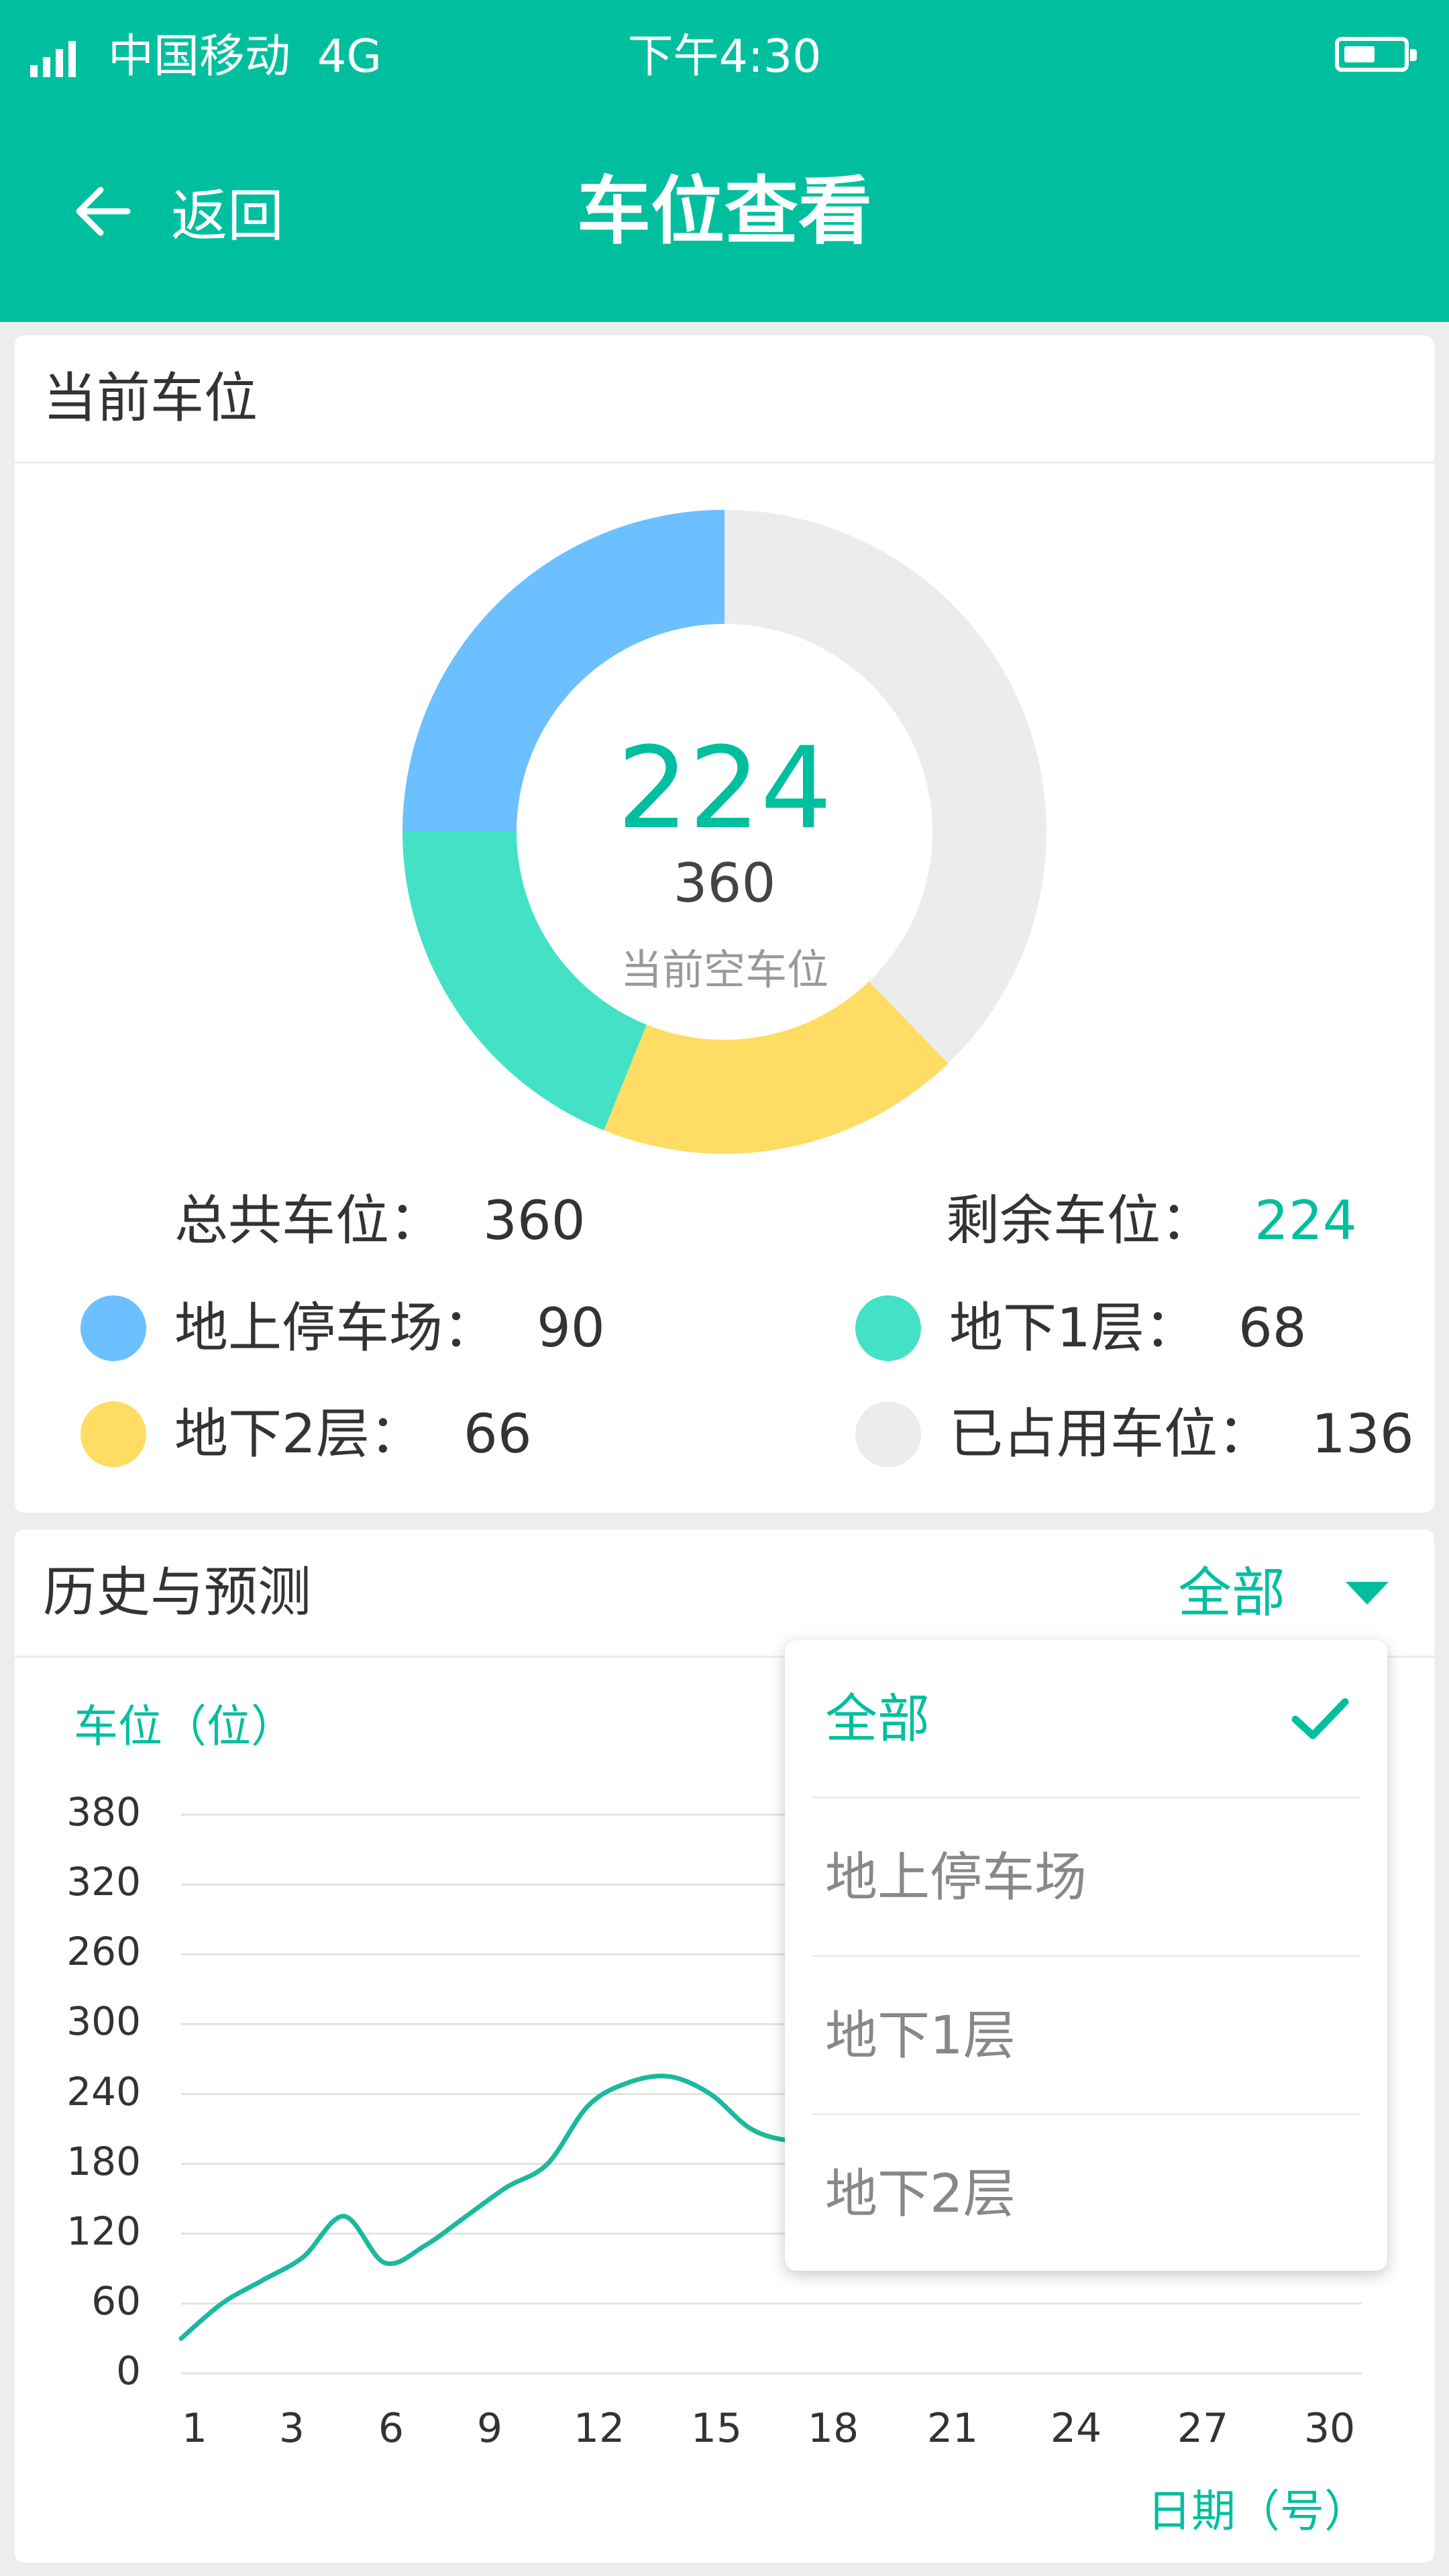 The image size is (1449, 2576). I want to click on x-tick-label: 15, so click(716, 2428).